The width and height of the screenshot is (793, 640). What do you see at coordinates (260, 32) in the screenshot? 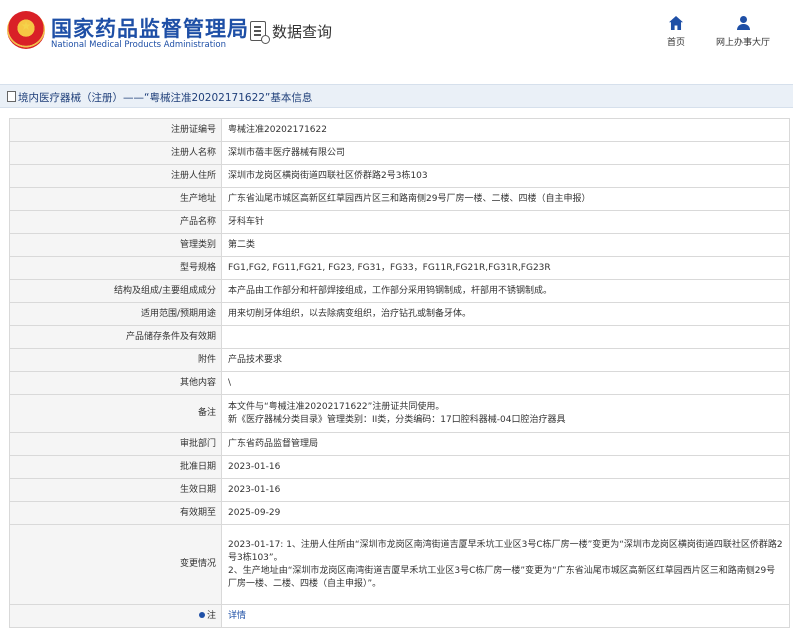
I see `data-query-icon` at bounding box center [260, 32].